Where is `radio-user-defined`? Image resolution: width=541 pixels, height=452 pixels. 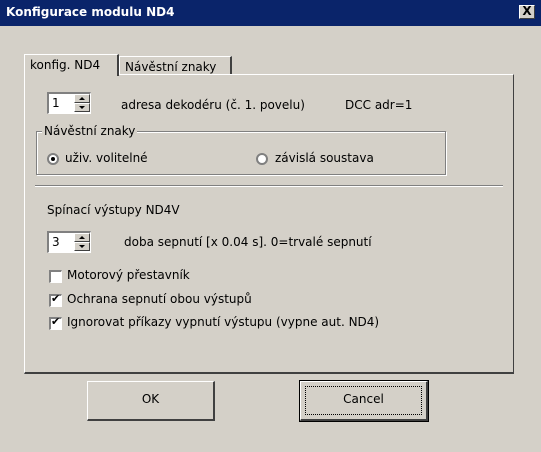 radio-user-defined is located at coordinates (53, 159).